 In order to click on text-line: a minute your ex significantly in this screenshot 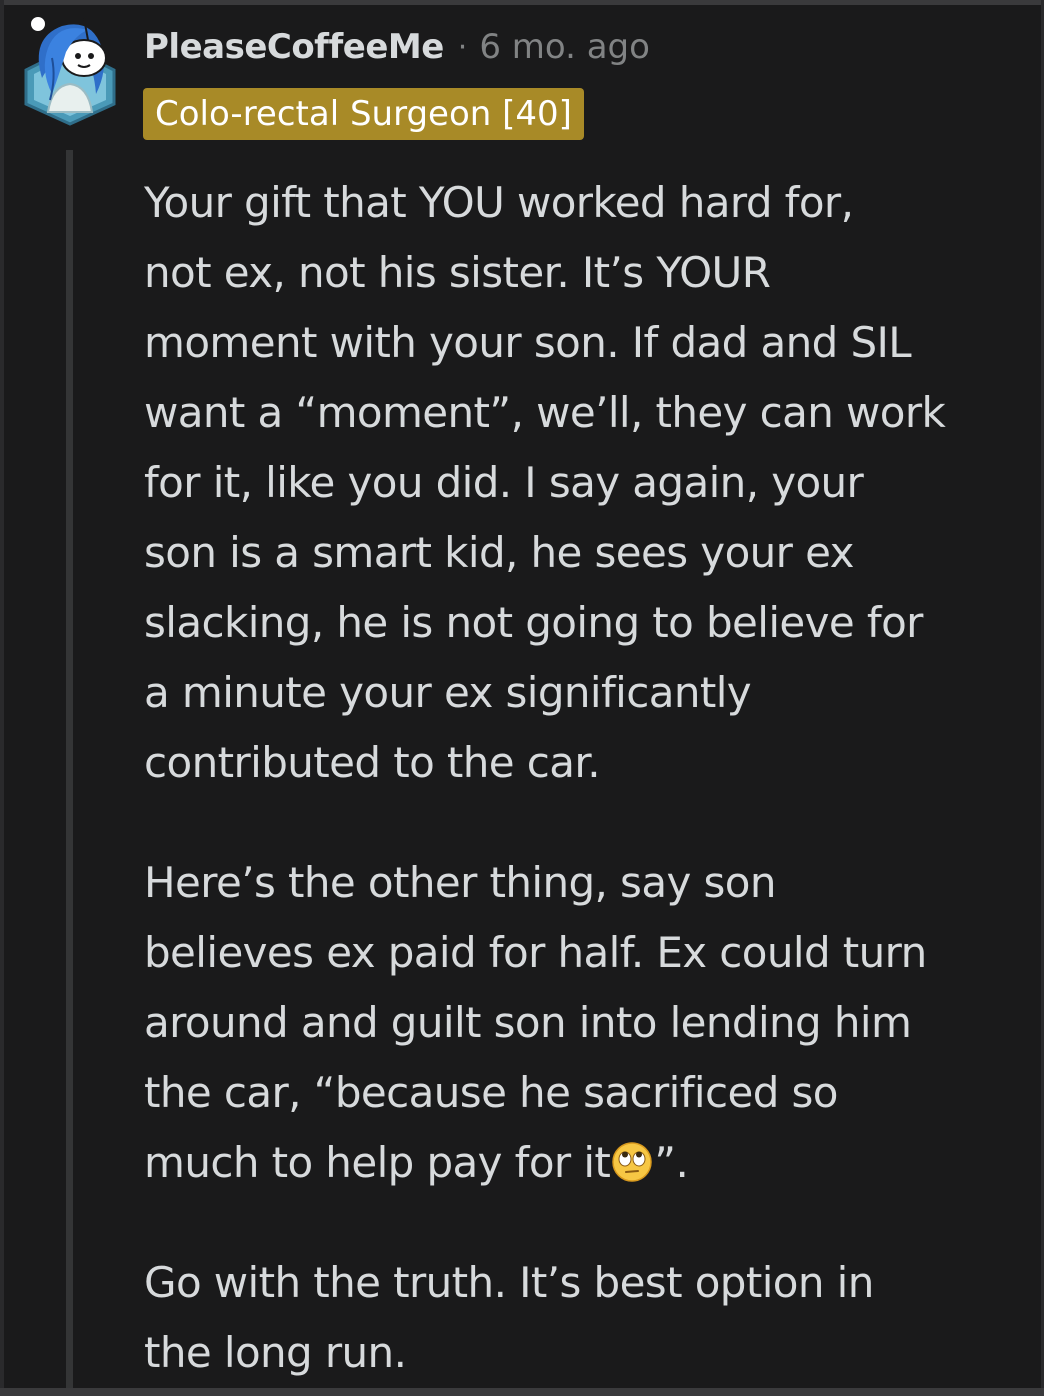, I will do `click(448, 692)`.